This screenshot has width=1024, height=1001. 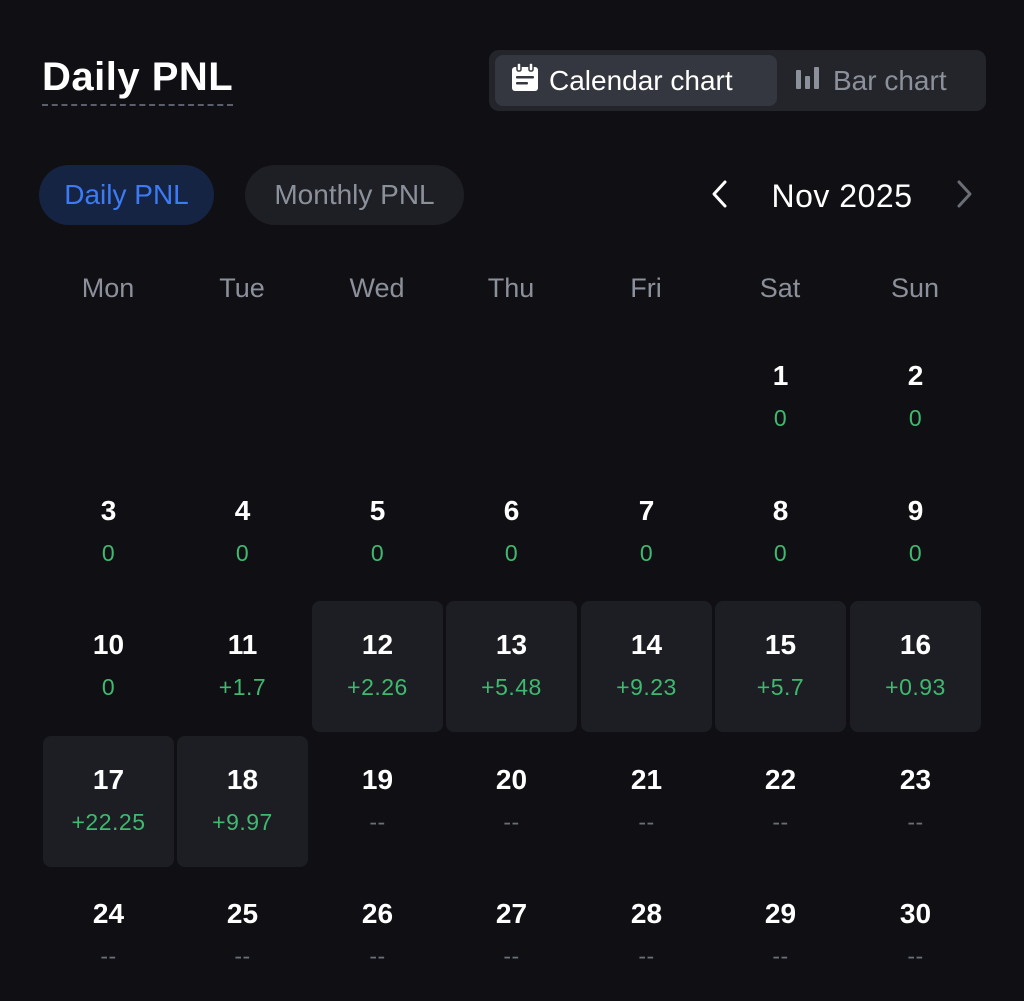 I want to click on weekday-wed: Wed, so click(x=377, y=287).